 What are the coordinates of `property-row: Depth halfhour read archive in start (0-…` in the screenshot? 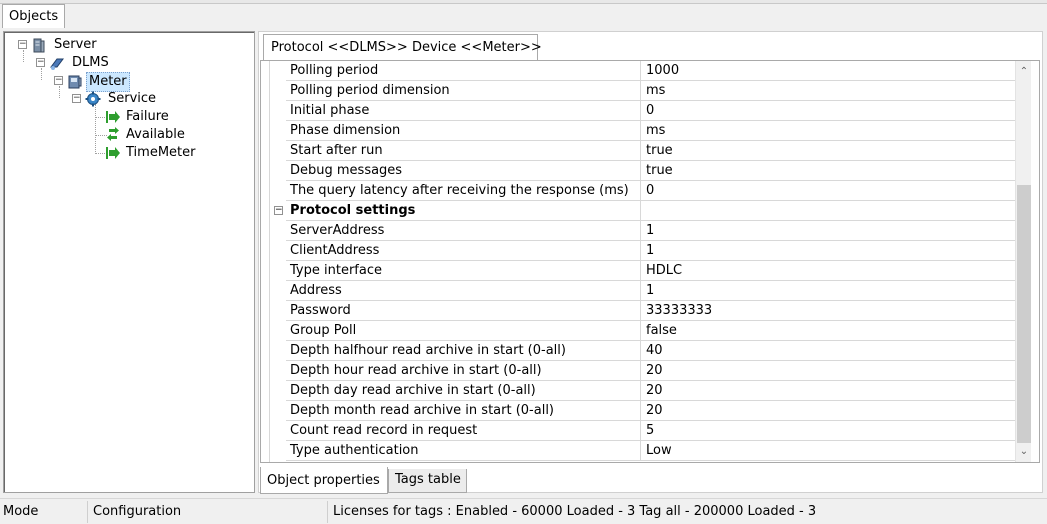 It's located at (642, 351).